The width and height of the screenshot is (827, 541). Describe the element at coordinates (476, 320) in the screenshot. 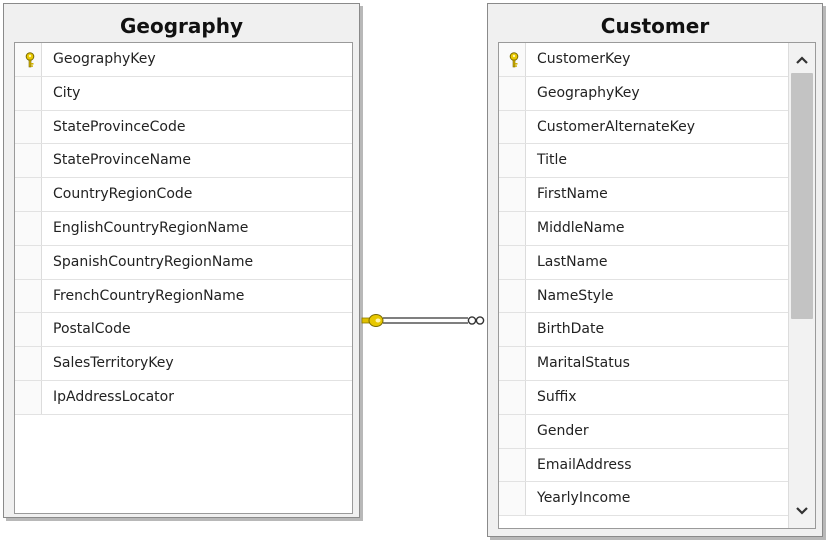

I see `infinity-connector-icon` at that location.